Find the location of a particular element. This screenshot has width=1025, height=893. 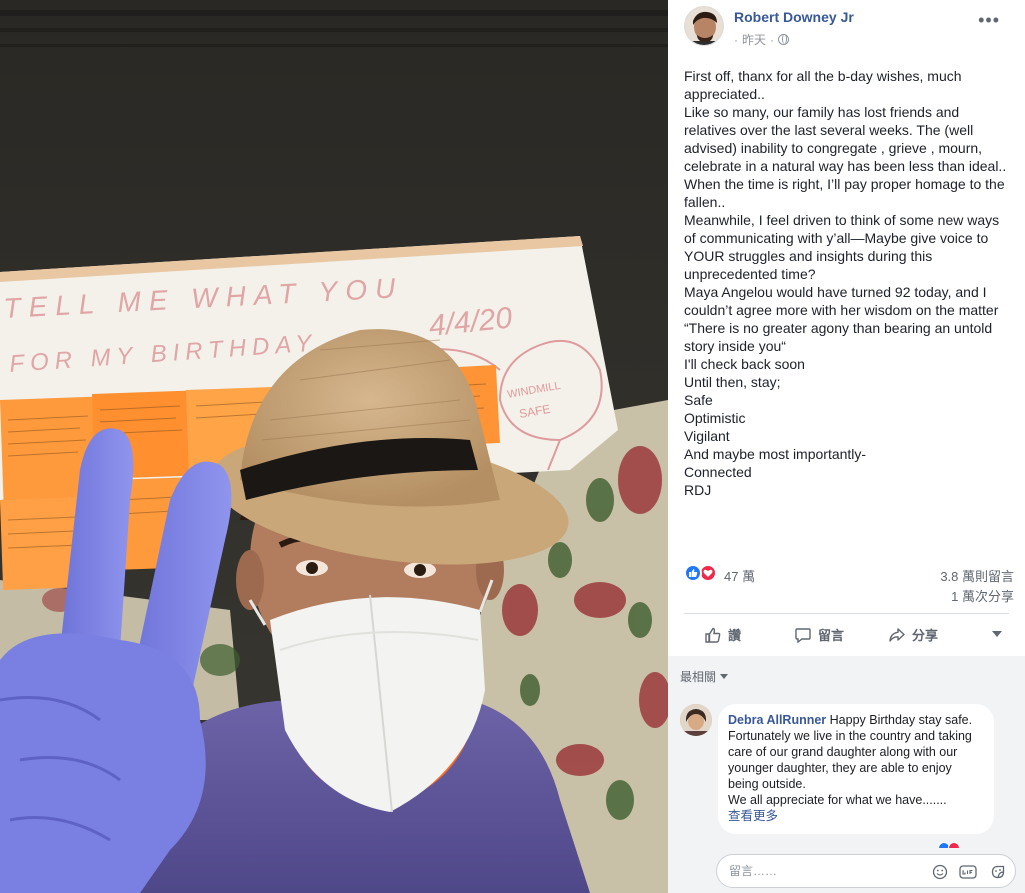

post-text-line: And maybe most importantly- is located at coordinates (775, 454).